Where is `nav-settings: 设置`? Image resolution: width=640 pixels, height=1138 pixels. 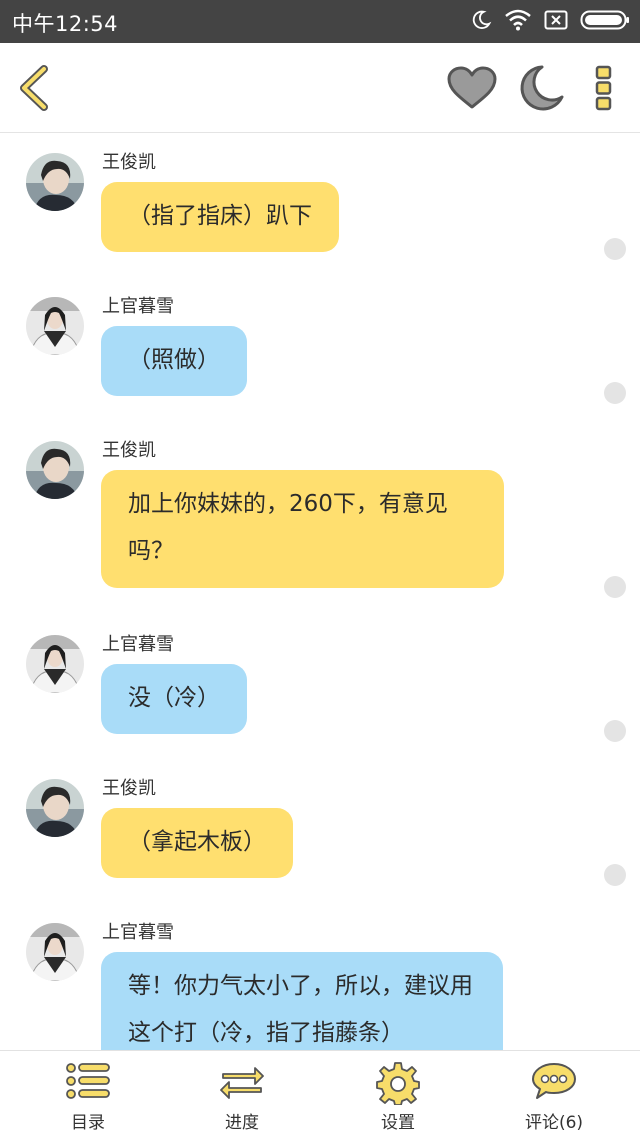 nav-settings: 设置 is located at coordinates (398, 1094).